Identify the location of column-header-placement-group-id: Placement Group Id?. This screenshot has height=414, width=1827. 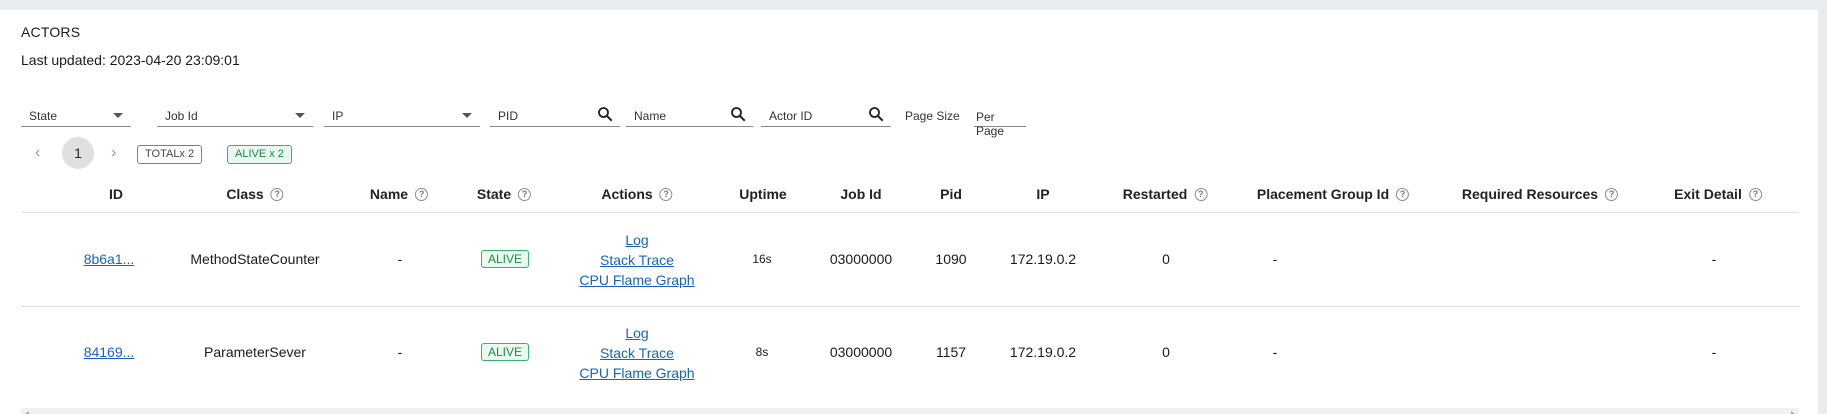
(1333, 194).